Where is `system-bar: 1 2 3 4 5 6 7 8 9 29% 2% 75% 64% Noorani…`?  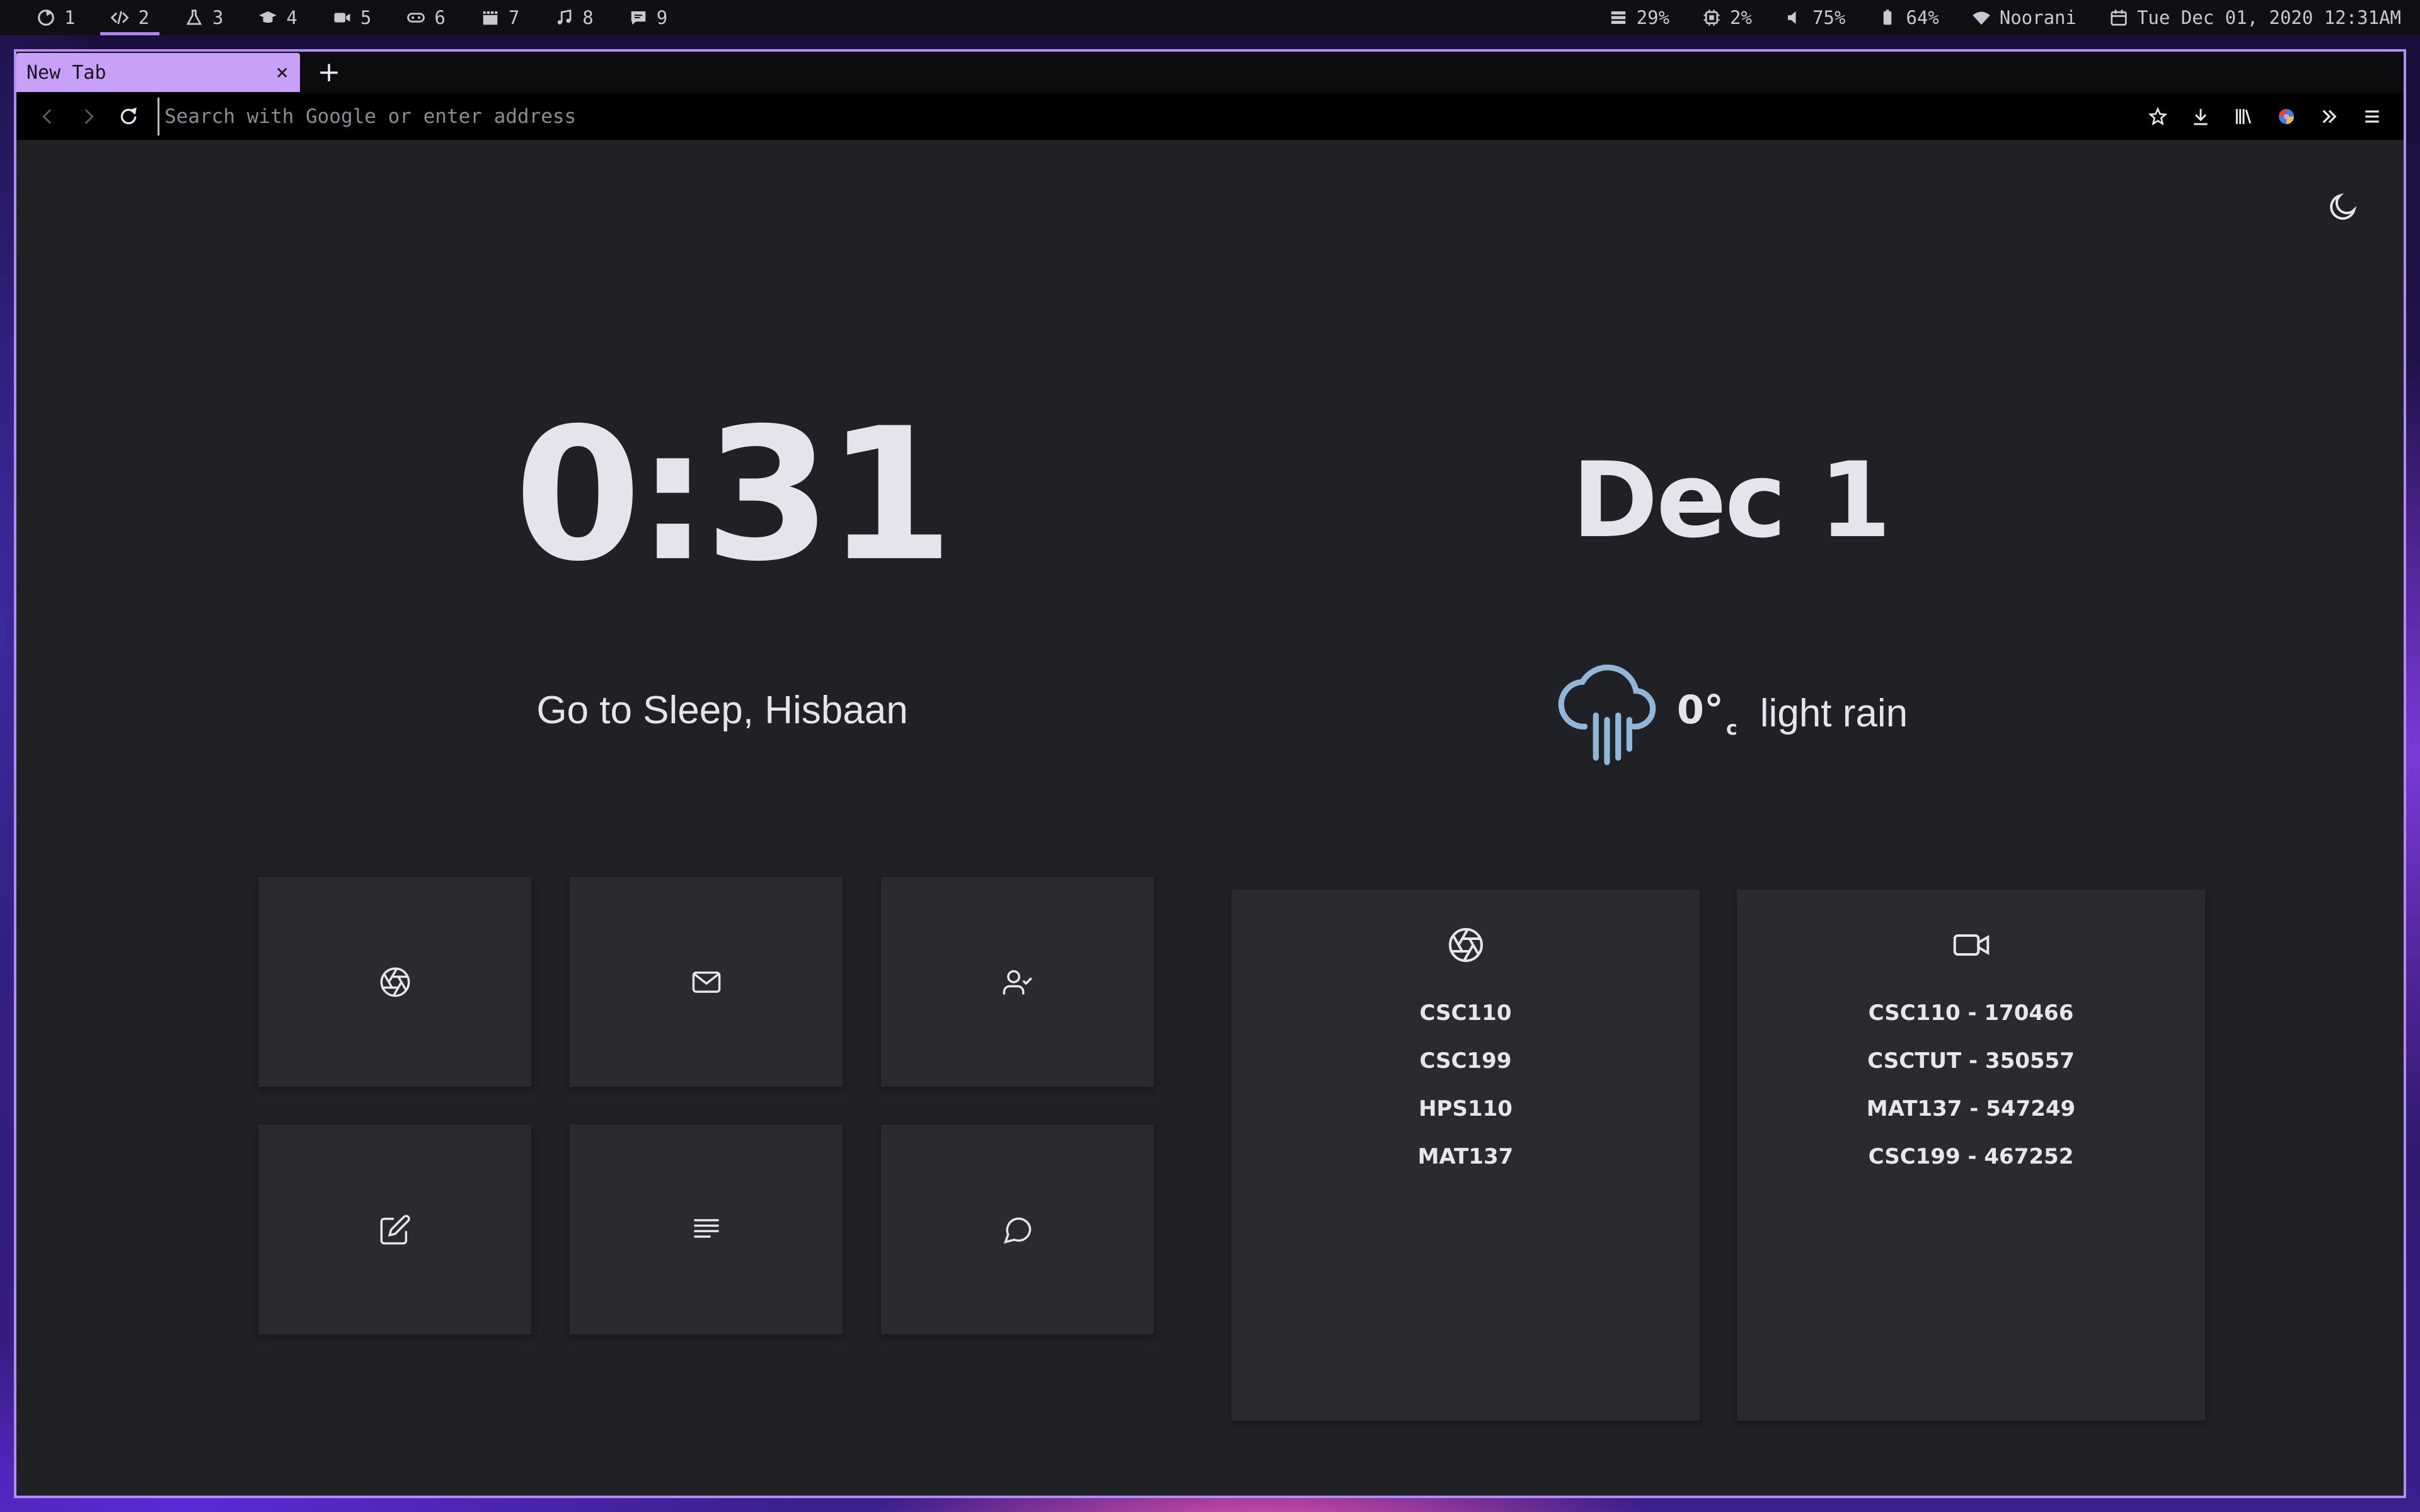
system-bar: 1 2 3 4 5 6 7 8 9 29% 2% 75% 64% Noorani… is located at coordinates (1210, 17).